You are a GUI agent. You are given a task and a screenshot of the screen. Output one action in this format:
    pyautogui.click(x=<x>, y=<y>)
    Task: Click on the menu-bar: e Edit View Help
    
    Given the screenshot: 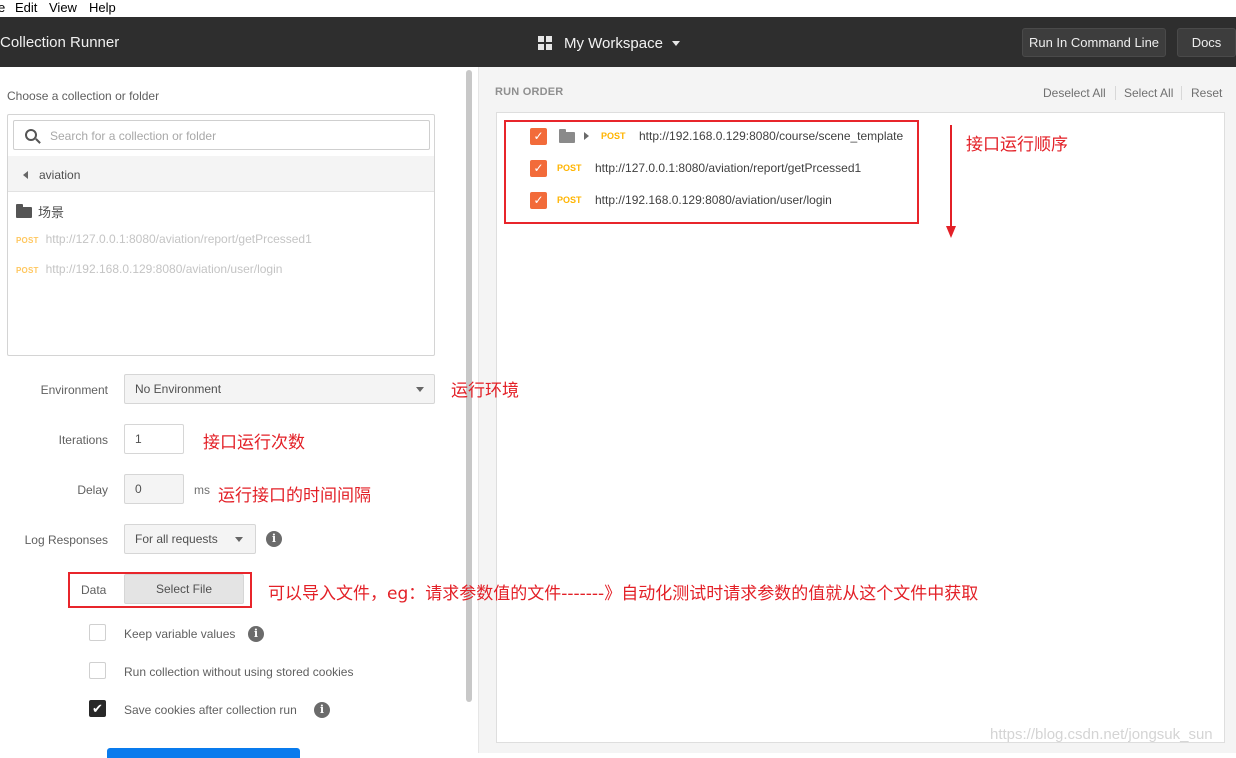 What is the action you would take?
    pyautogui.click(x=618, y=8)
    